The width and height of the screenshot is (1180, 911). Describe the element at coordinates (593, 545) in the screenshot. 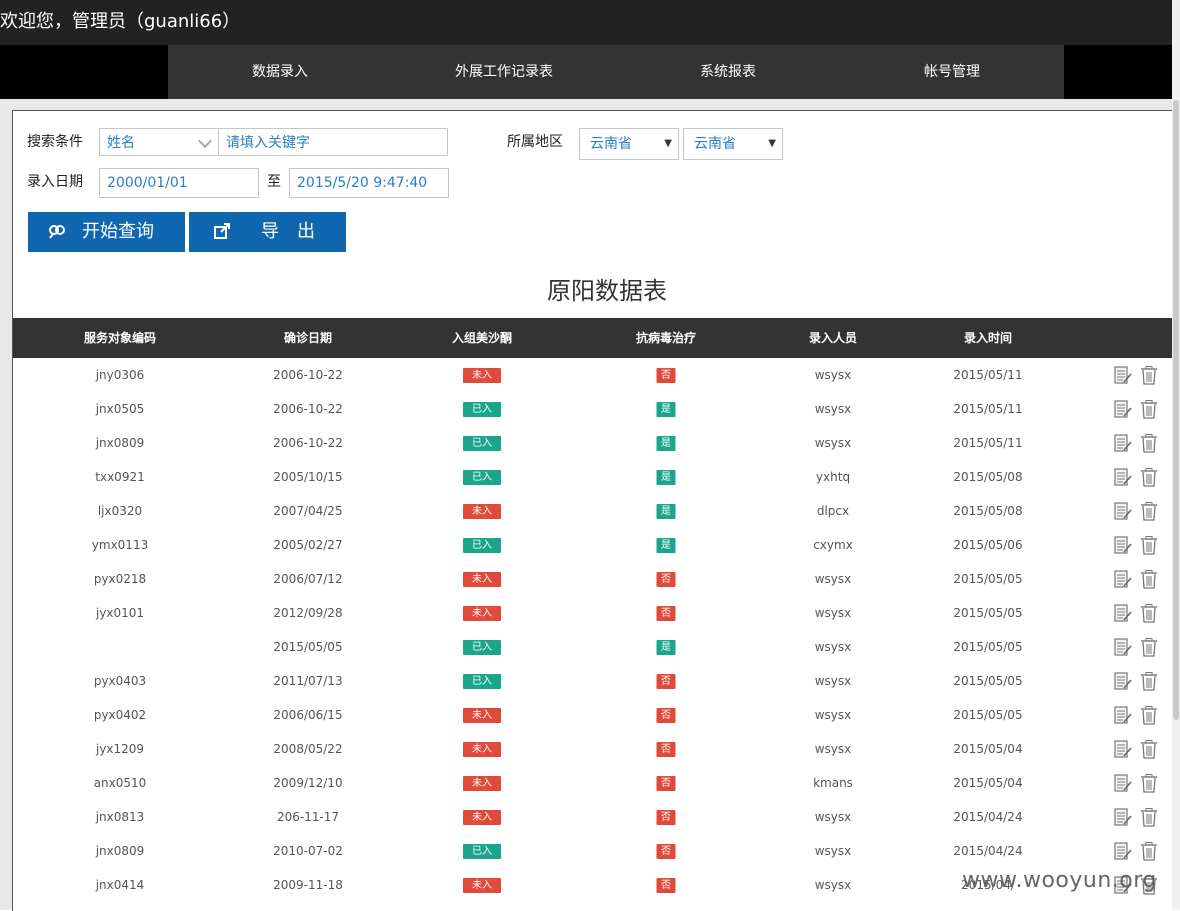

I see `table-row: ymx0113 2005/02/27 已入 是 cxymx 2015/05/06` at that location.